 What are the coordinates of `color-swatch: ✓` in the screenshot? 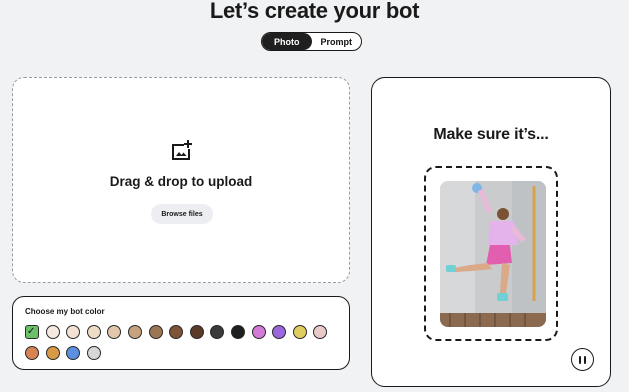 It's located at (32, 332).